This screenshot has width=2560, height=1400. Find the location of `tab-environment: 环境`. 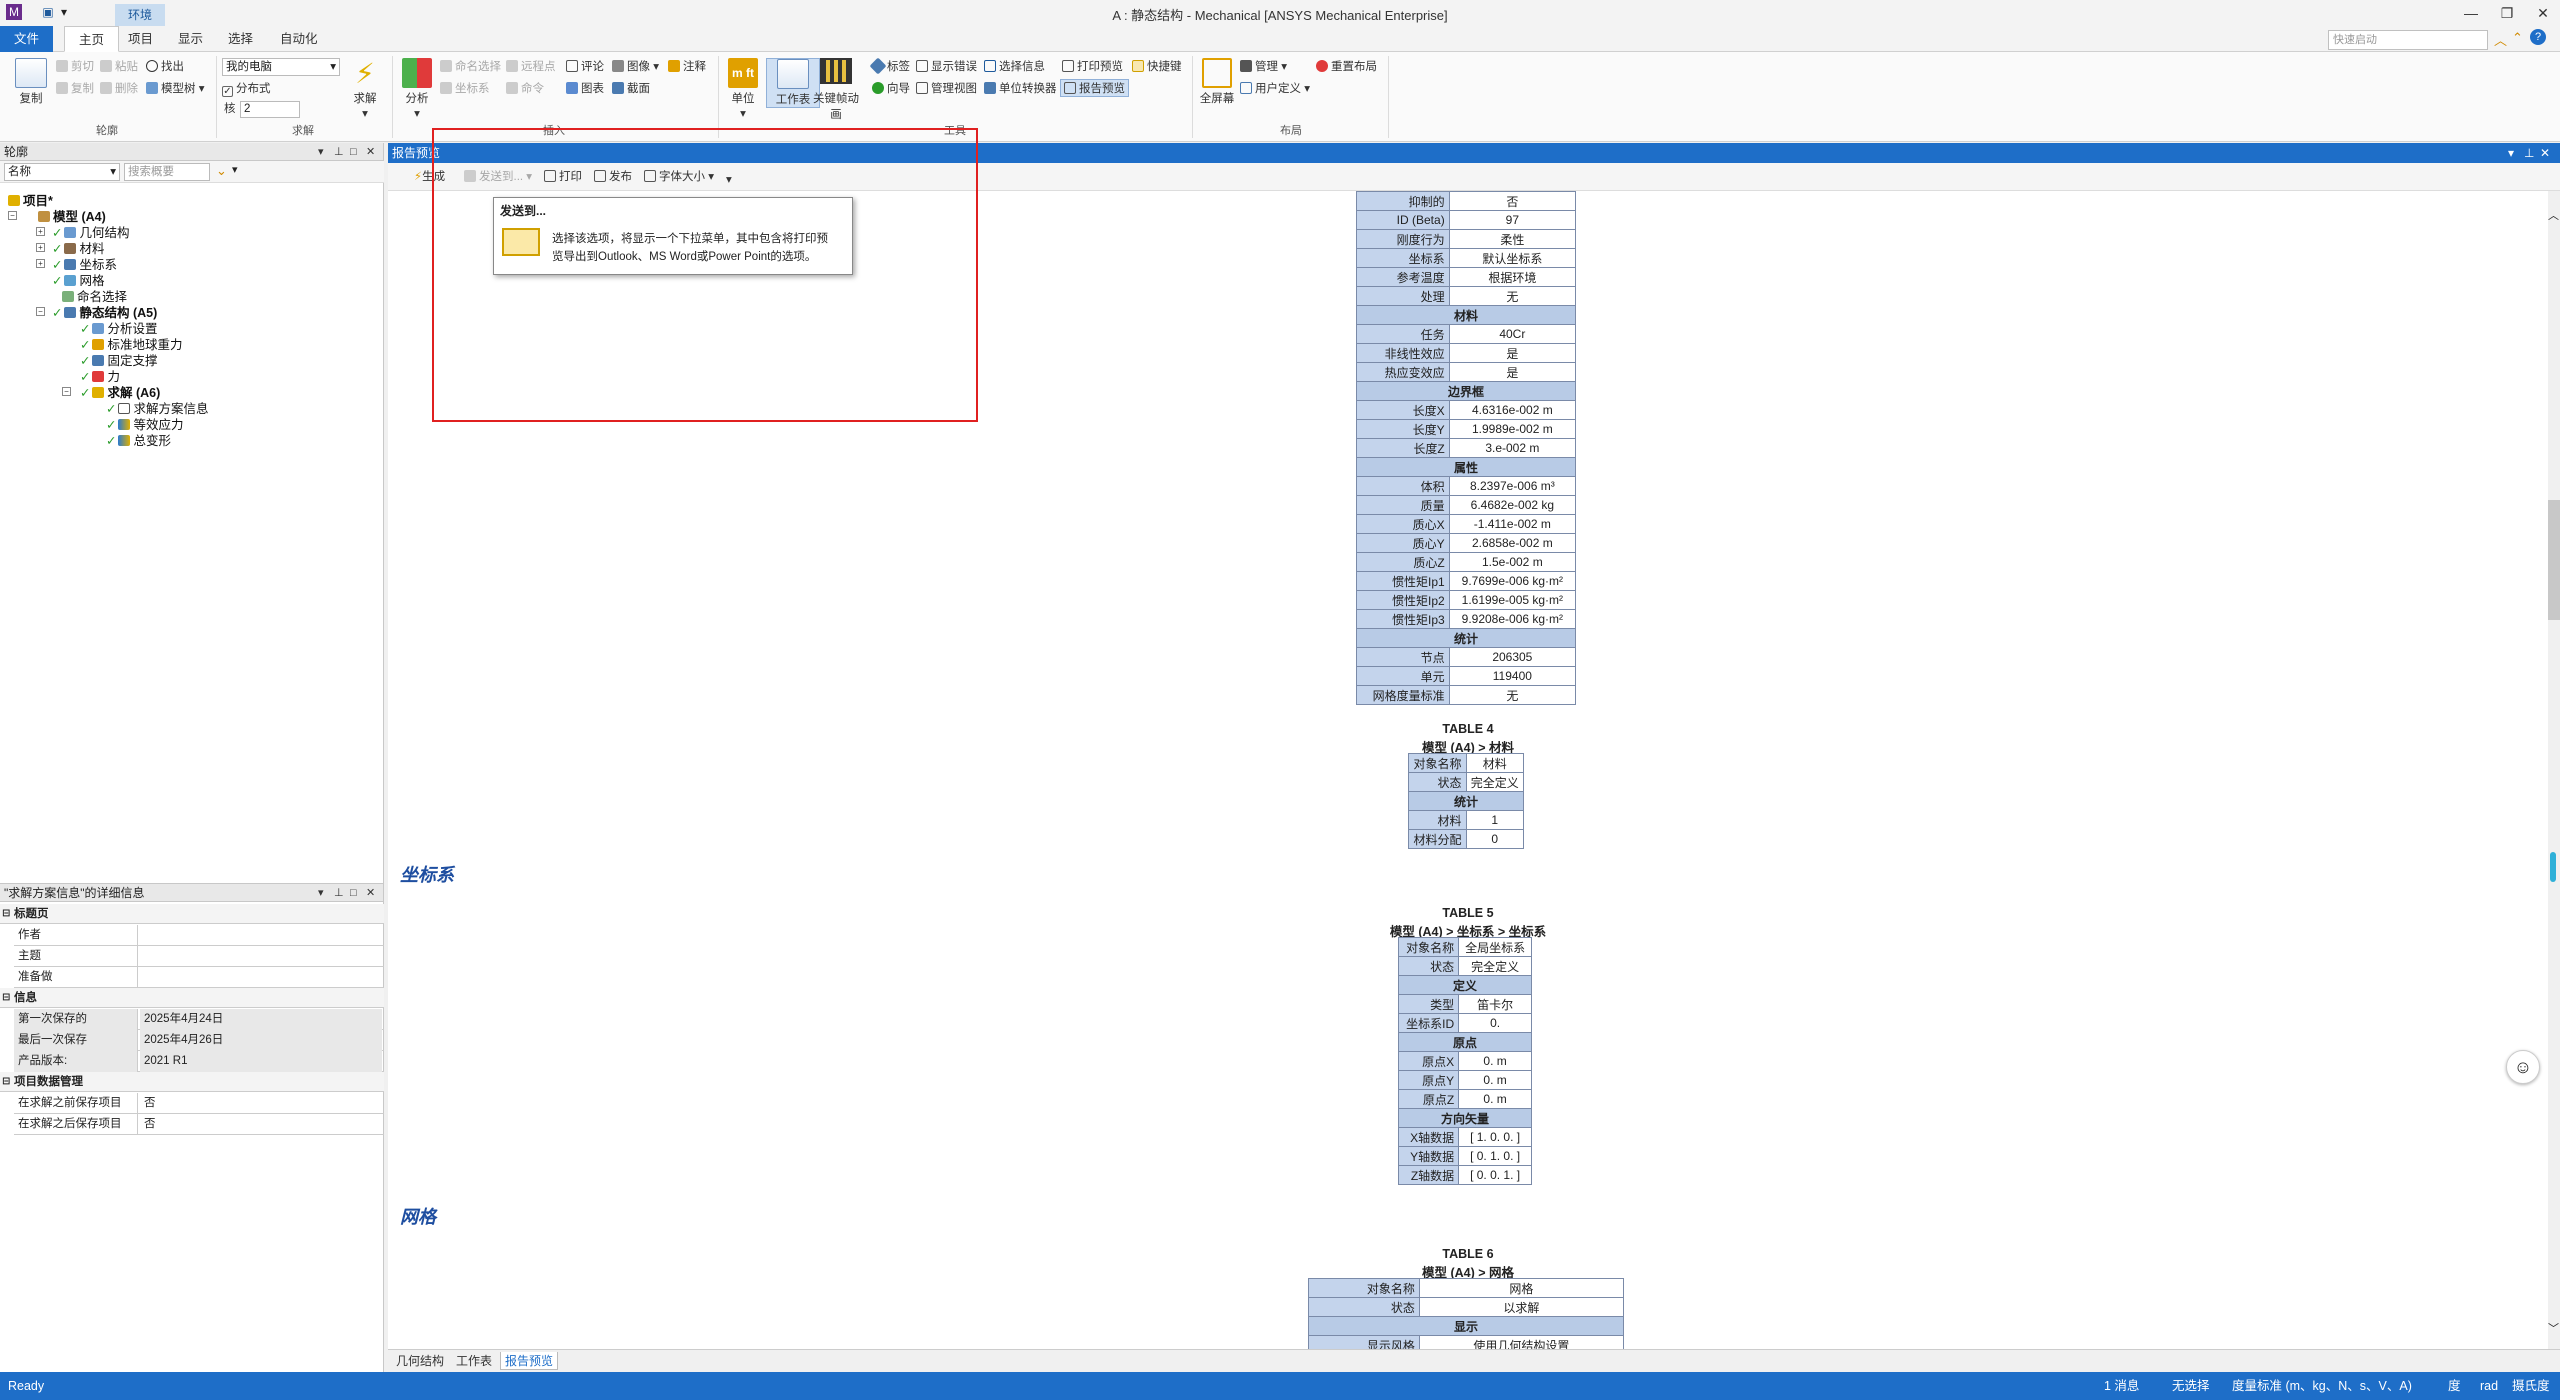

tab-environment: 环境 is located at coordinates (140, 15).